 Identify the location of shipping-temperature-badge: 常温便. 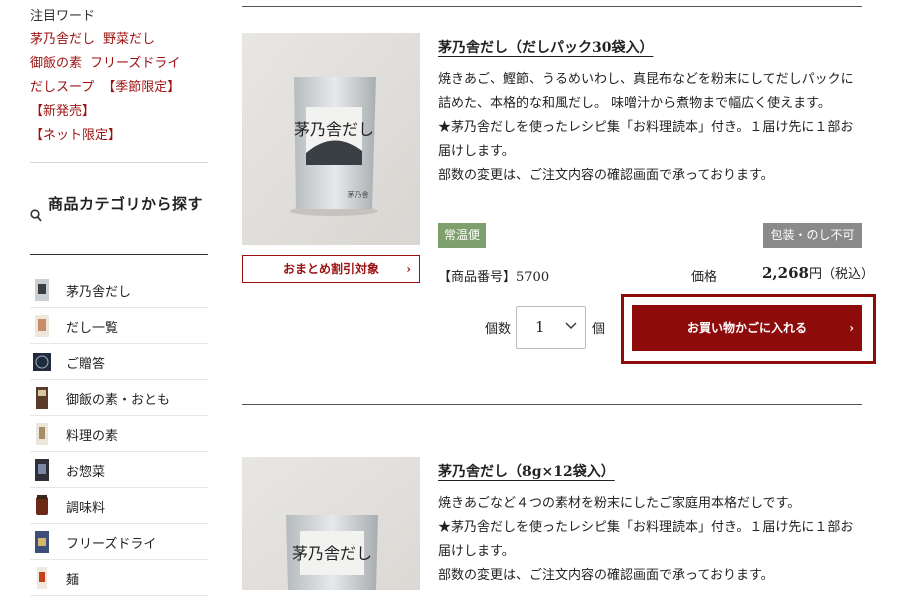
(462, 235).